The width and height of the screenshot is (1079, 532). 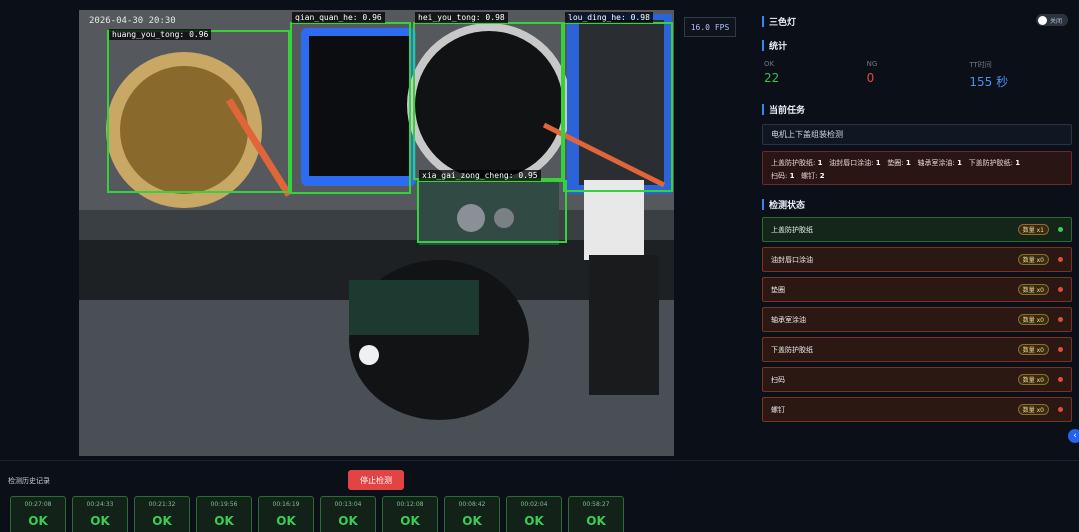 What do you see at coordinates (783, 22) in the screenshot?
I see `light-title: 三色灯` at bounding box center [783, 22].